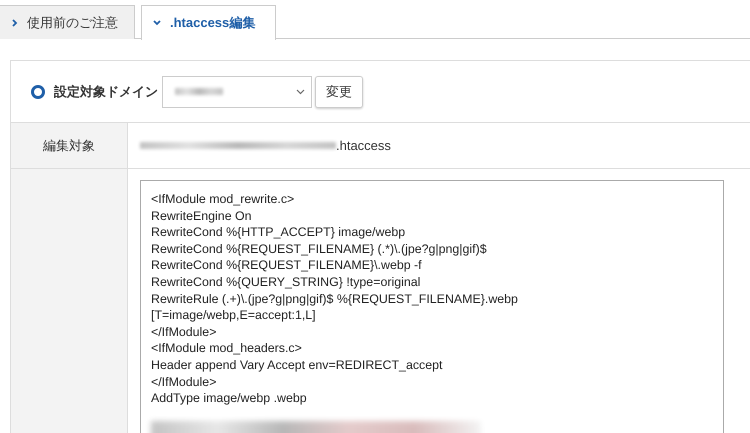 The image size is (750, 433). I want to click on domain-label: 設定対象ドメイン, so click(106, 91).